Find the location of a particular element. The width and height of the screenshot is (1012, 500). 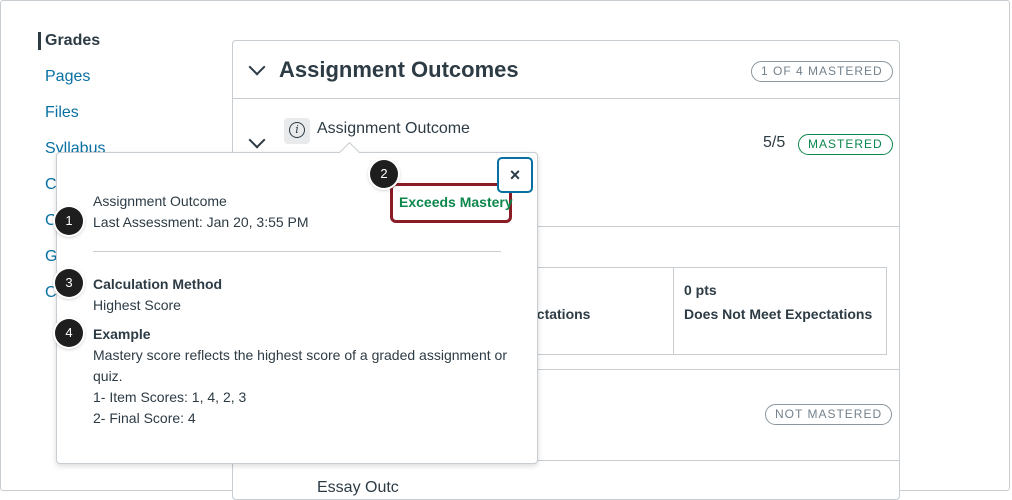

rubric-cell: 0 pts Does Not Meet Expectations is located at coordinates (780, 311).